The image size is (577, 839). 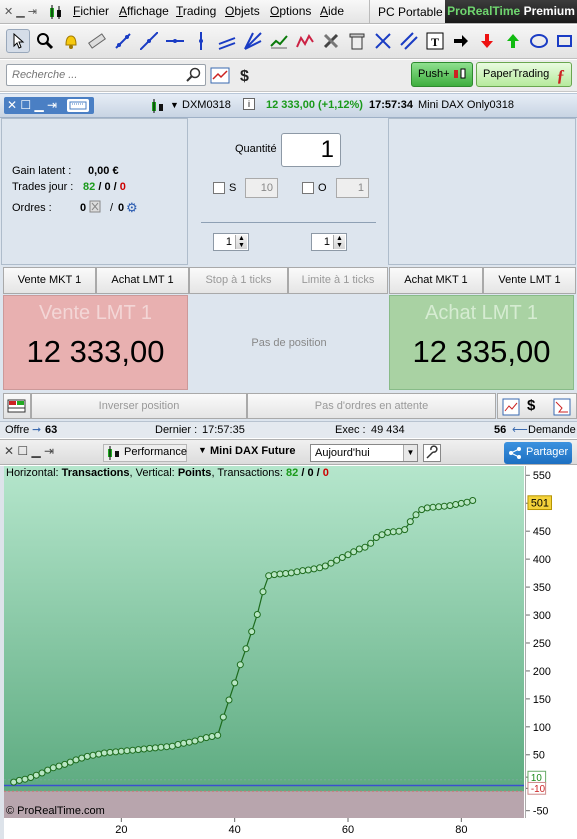 I want to click on vertical-line-icon, so click(x=201, y=41).